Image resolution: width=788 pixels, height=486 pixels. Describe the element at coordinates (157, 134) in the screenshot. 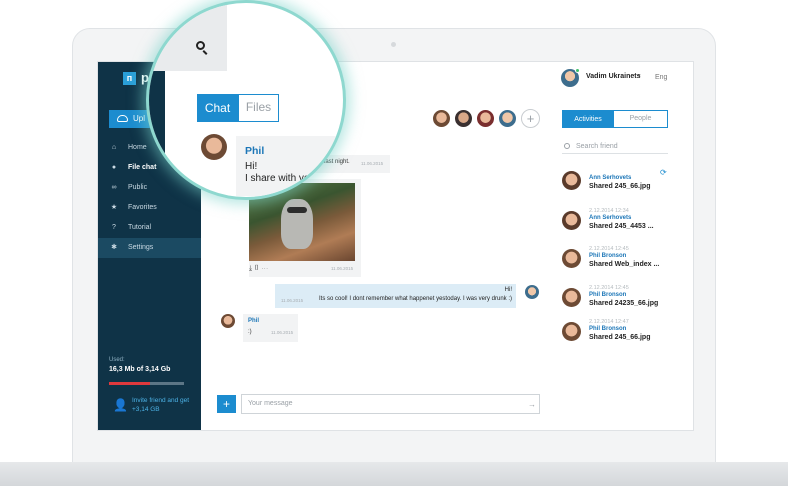

I see `sidebar-edge` at that location.